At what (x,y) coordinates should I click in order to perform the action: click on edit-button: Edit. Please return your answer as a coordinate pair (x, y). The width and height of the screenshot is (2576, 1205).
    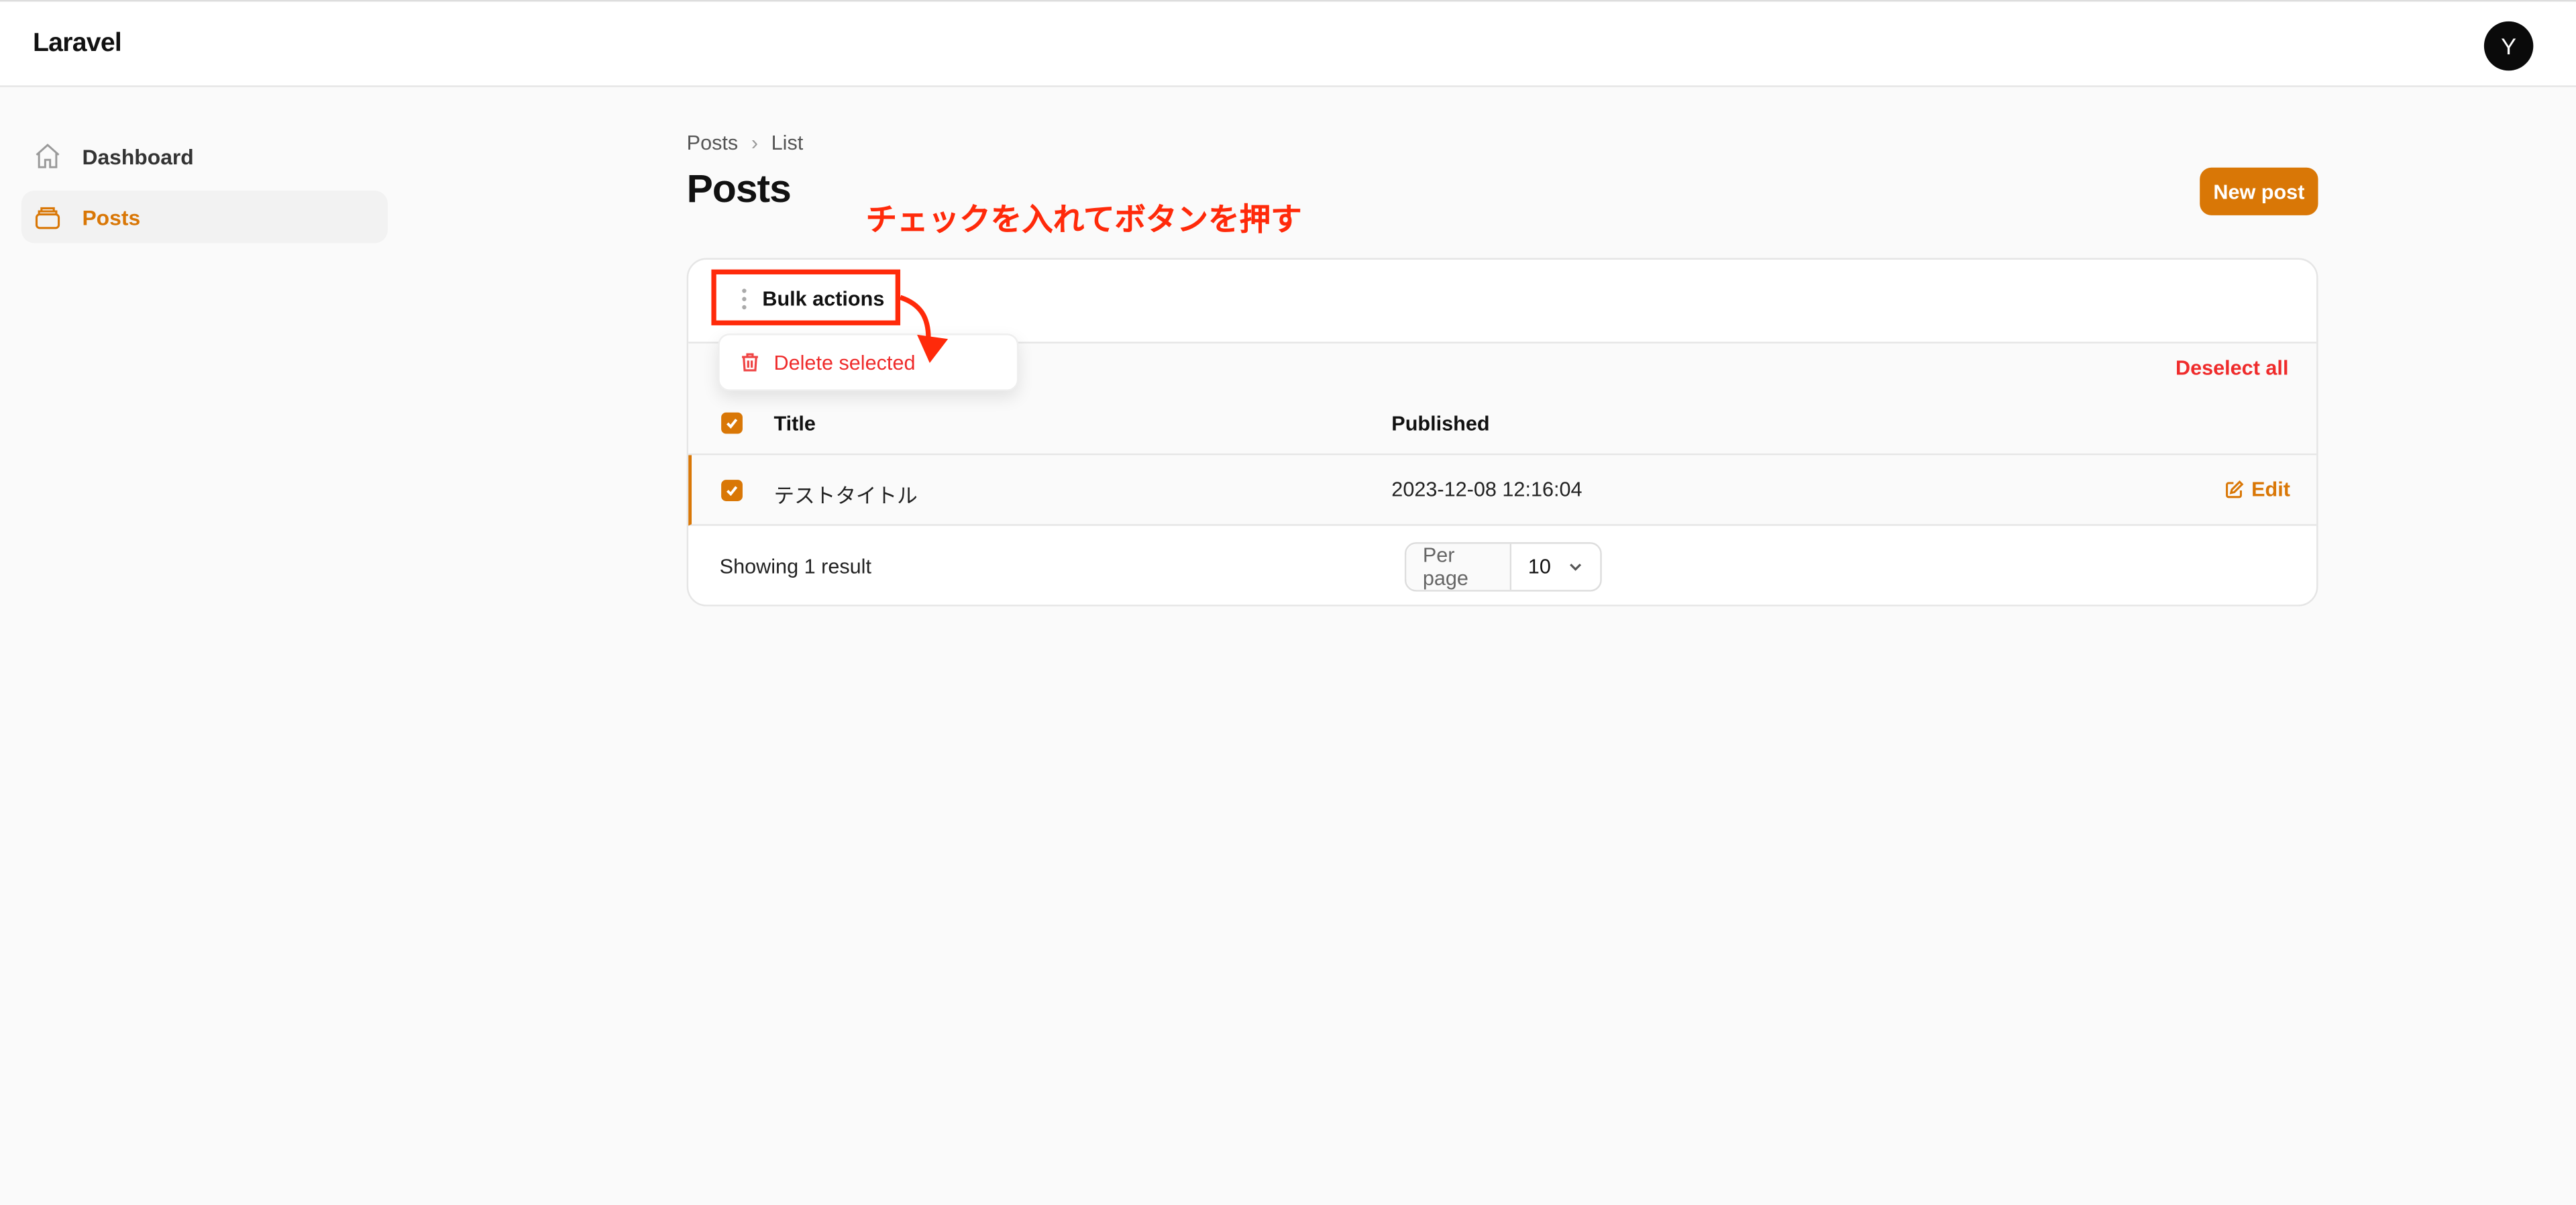
    Looking at the image, I should click on (2257, 489).